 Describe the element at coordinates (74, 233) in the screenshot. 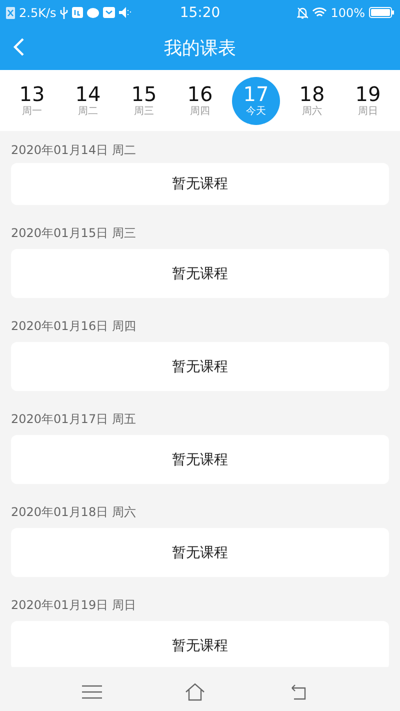

I see `date-heading: 2020年01月15日 周三` at that location.